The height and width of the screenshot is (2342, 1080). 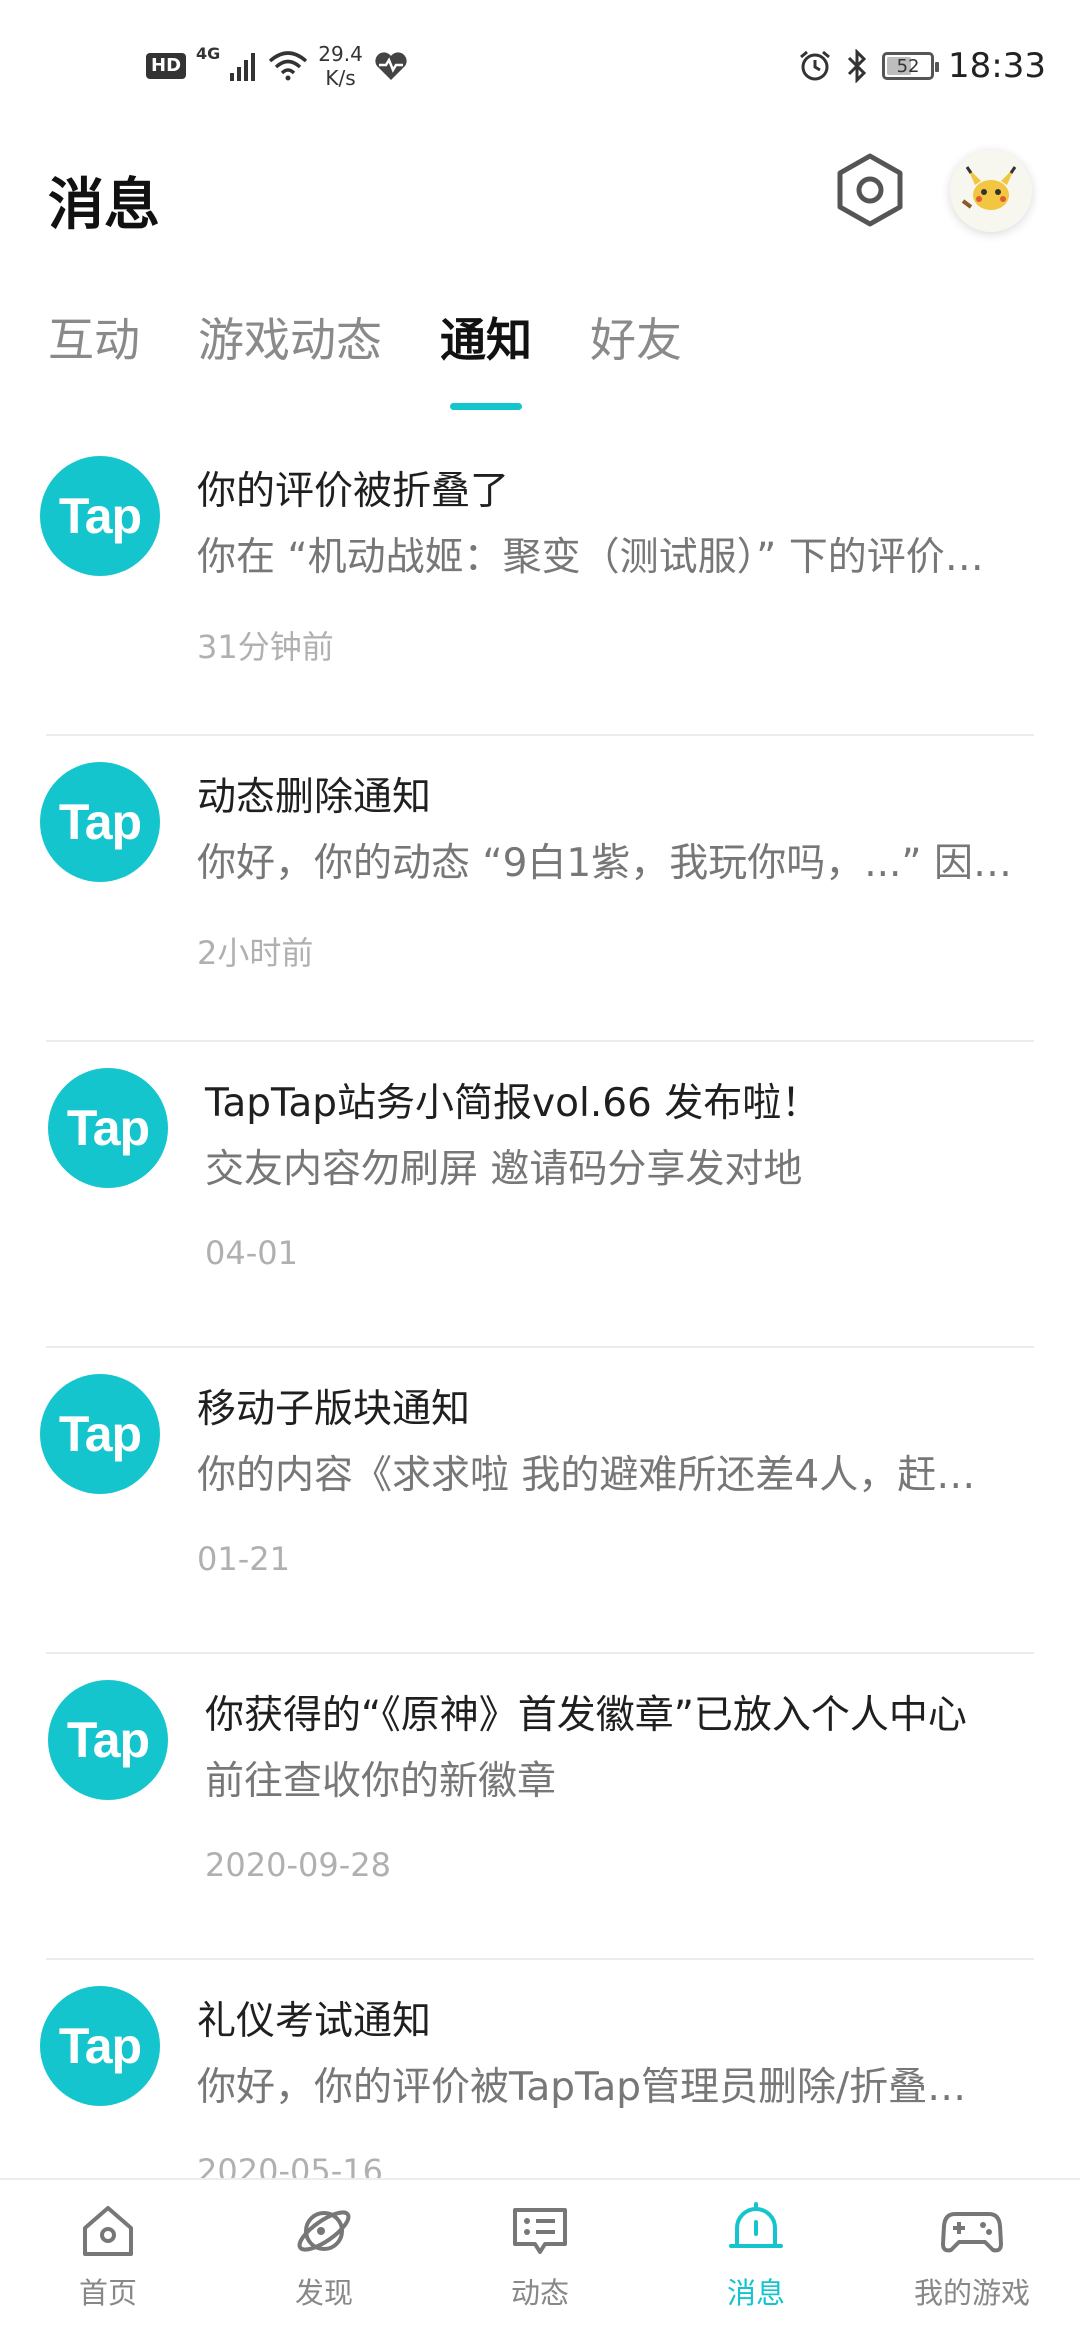 I want to click on message-tabs: 互动 游戏动态 通知 好友, so click(x=365, y=360).